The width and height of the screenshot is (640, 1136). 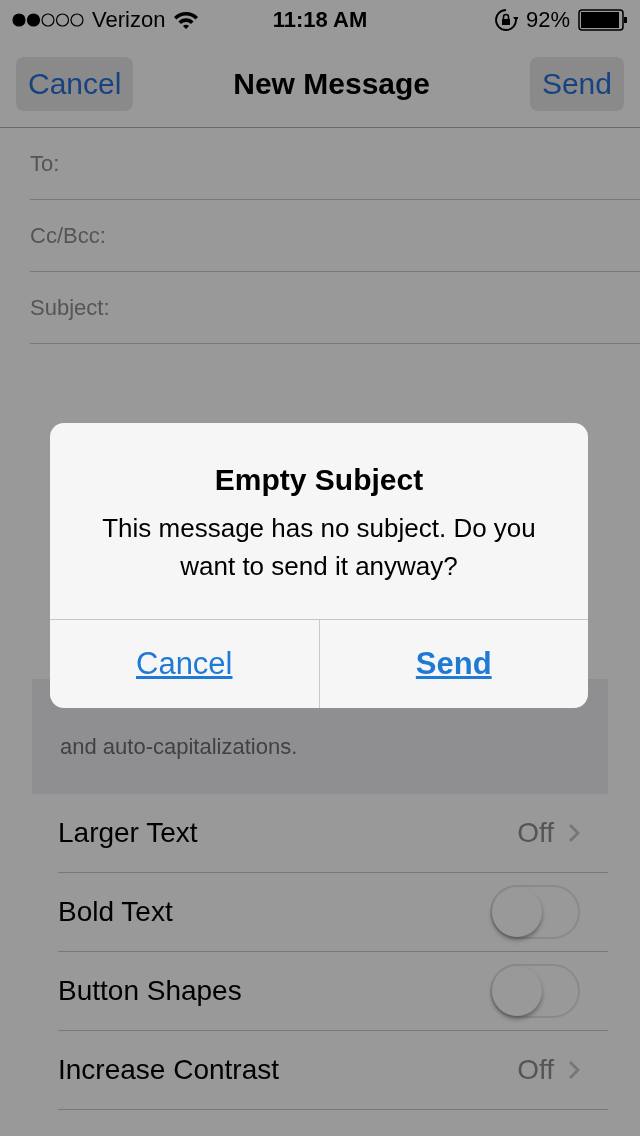 I want to click on battery-icon, so click(x=603, y=20).